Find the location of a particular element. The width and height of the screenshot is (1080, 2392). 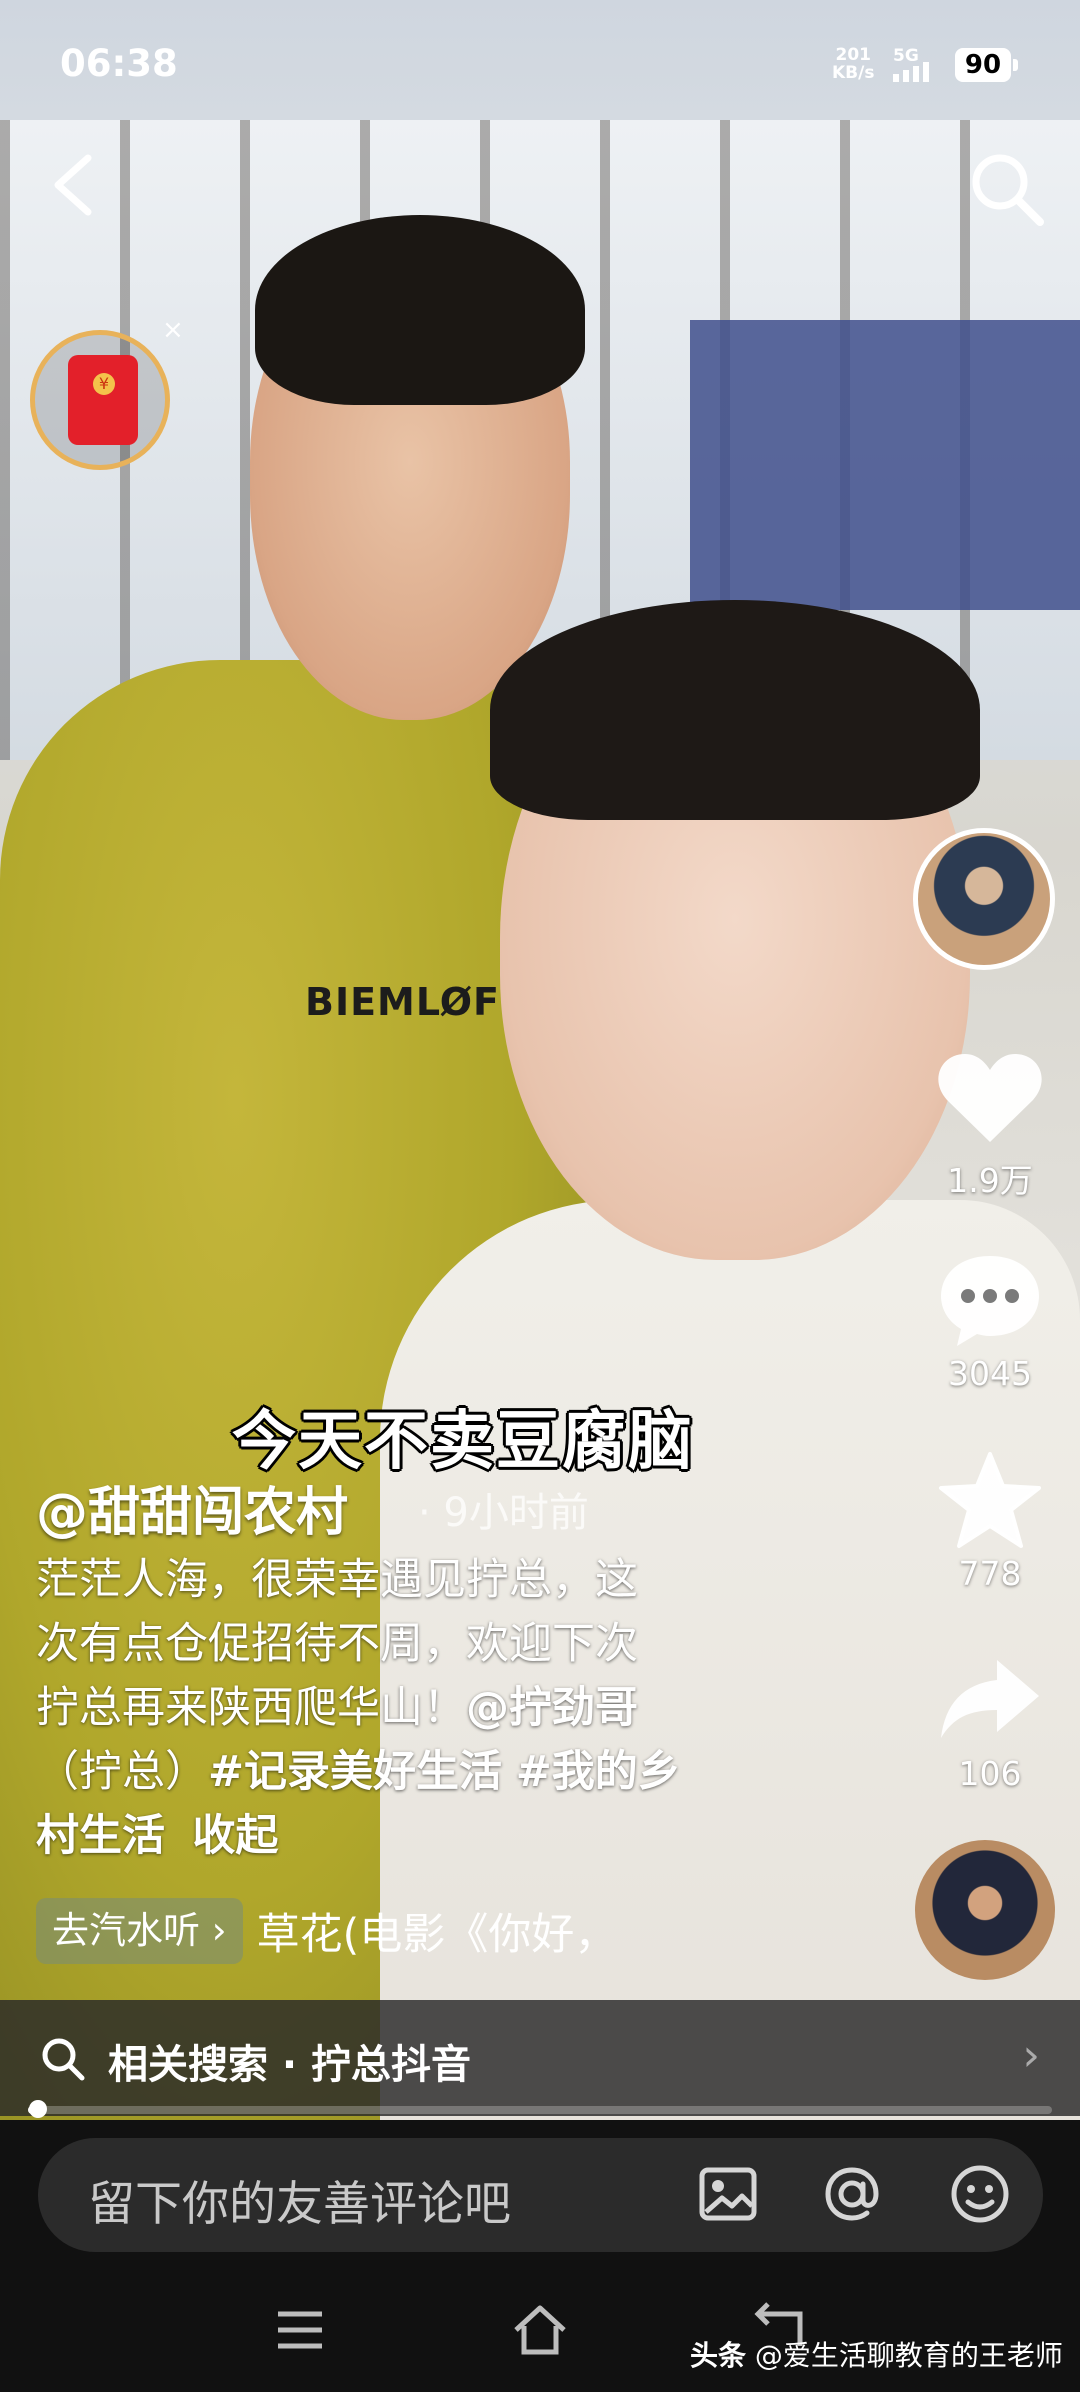

close-icon: × is located at coordinates (173, 330).